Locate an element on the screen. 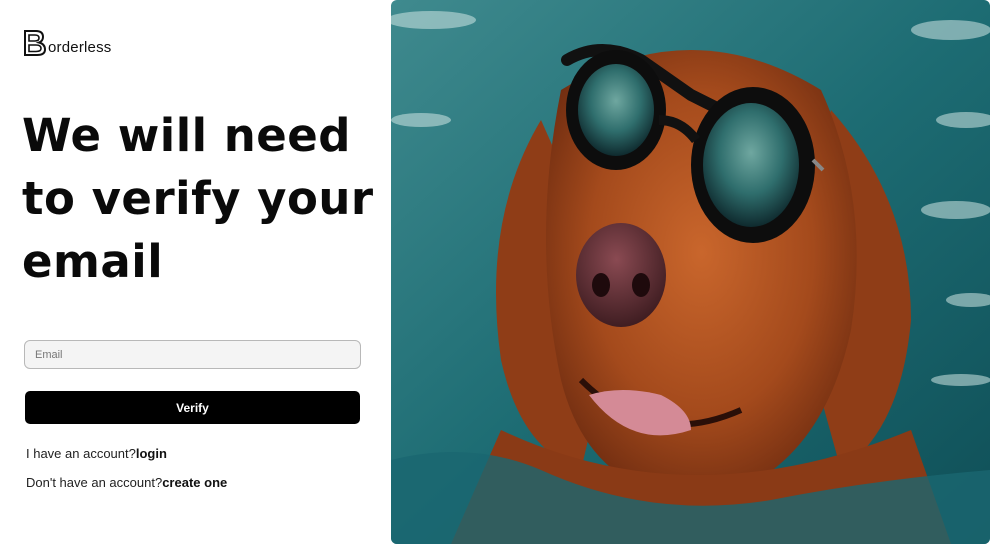  brand-name: orderless is located at coordinates (80, 47).